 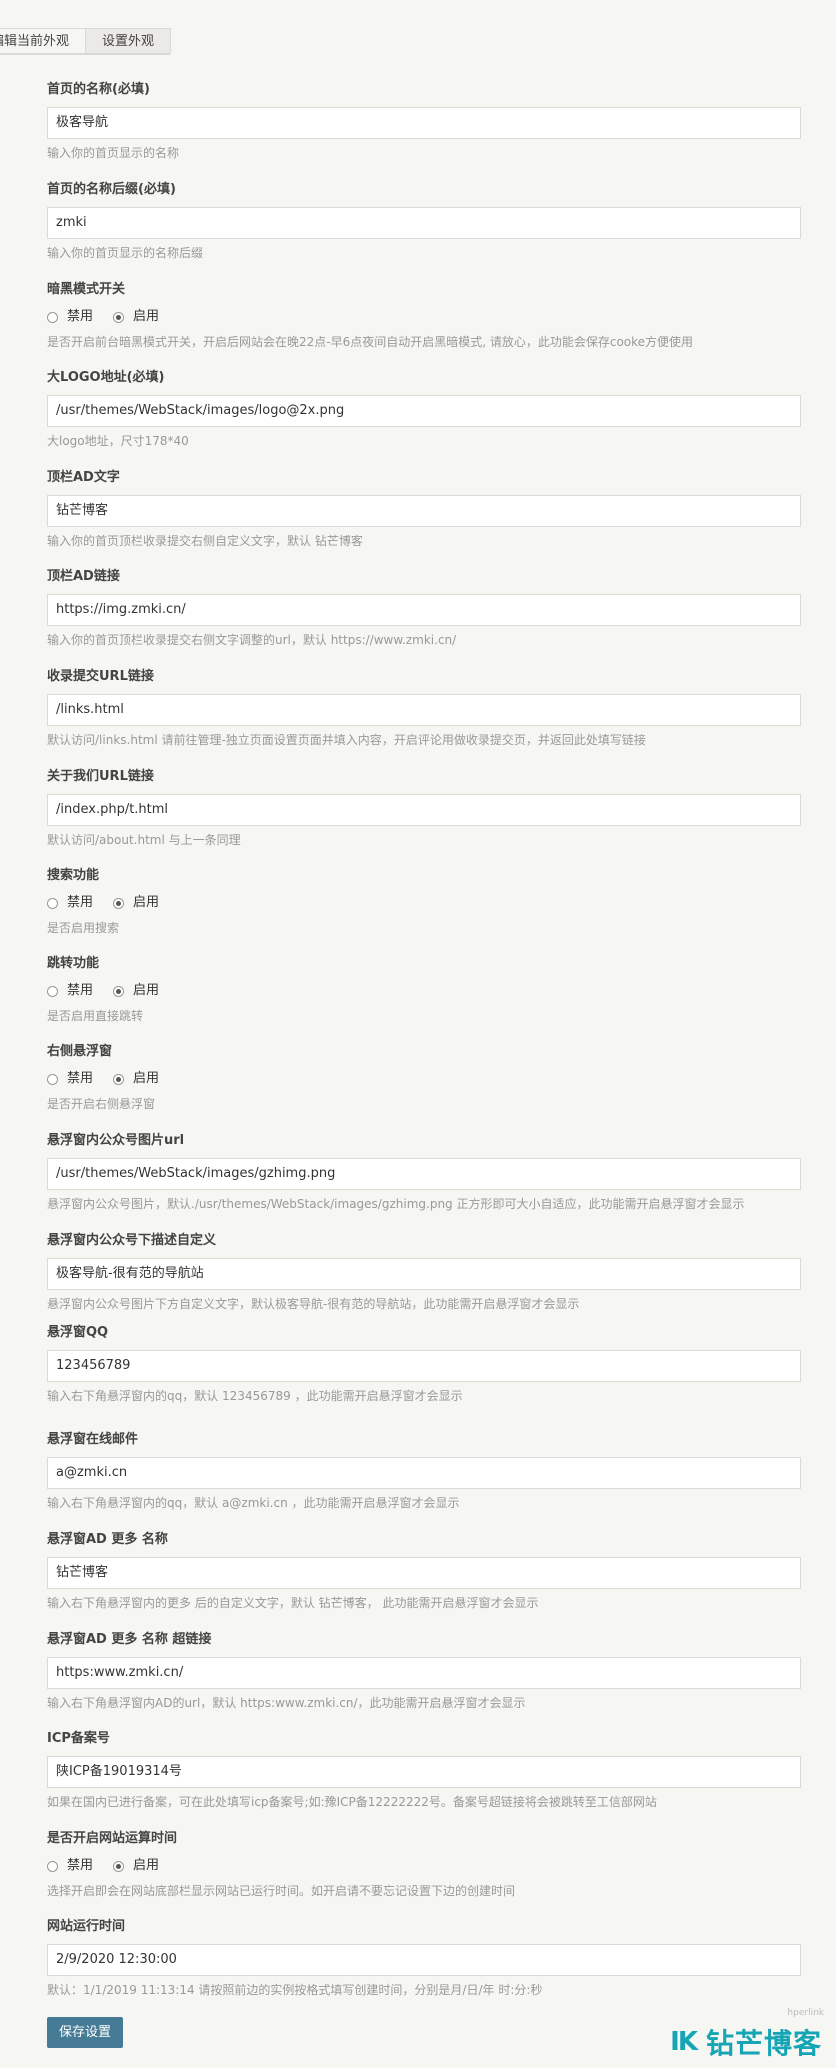 What do you see at coordinates (100, 676) in the screenshot?
I see `field-label: 收录提交URL链接` at bounding box center [100, 676].